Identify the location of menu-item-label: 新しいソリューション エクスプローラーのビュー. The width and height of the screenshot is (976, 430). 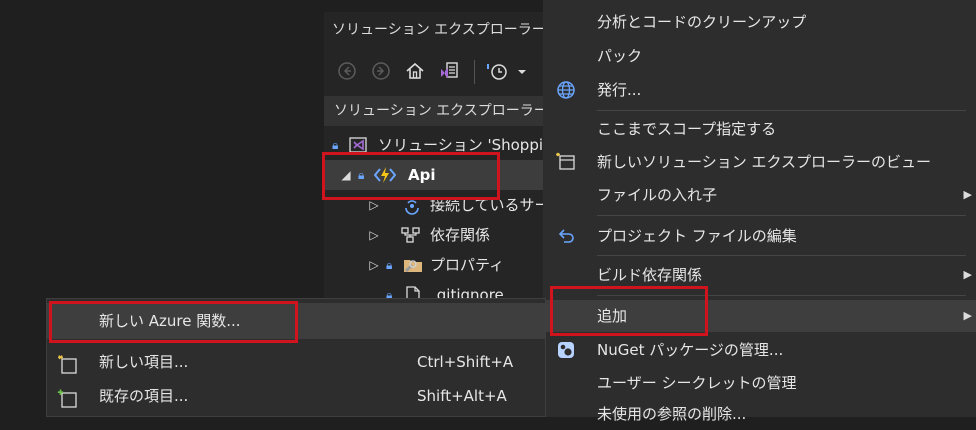
(764, 162).